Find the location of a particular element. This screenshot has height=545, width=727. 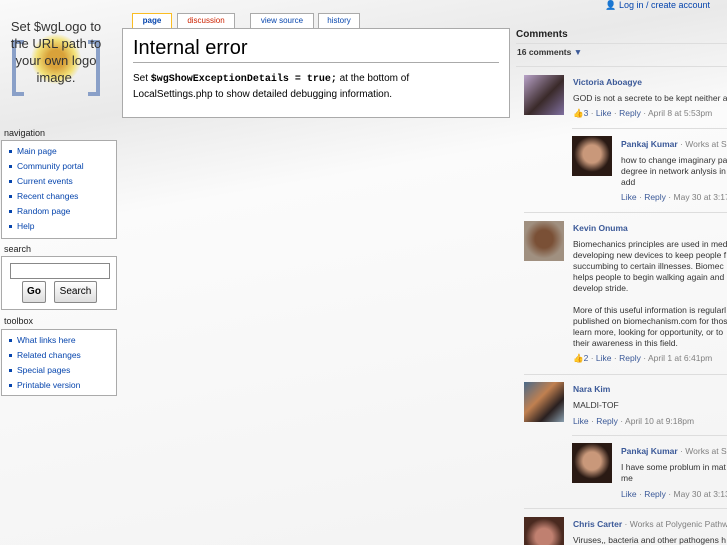

comment-date: April 1 at 6:41pm is located at coordinates (680, 358).